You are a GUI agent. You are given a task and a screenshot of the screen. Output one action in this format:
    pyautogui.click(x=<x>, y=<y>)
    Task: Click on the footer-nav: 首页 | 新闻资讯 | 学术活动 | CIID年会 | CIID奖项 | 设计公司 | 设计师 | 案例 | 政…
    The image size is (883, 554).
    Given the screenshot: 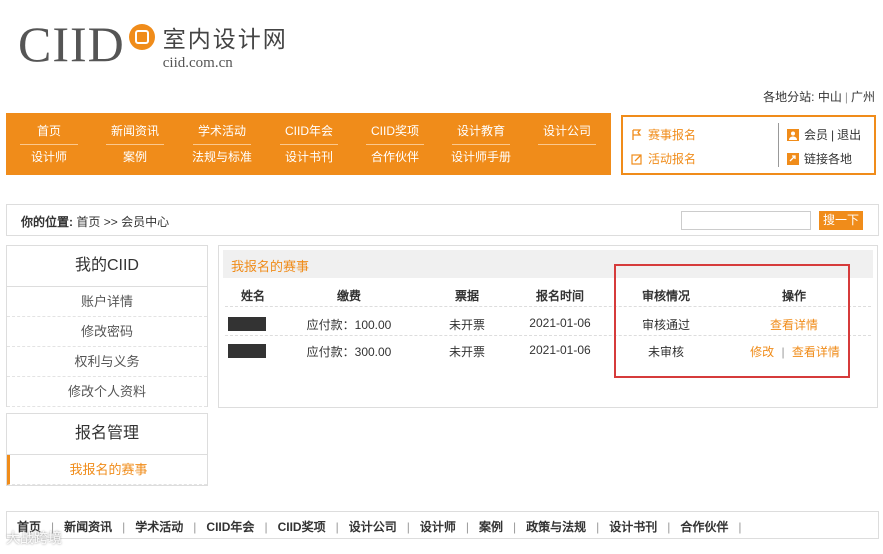 What is the action you would take?
    pyautogui.click(x=442, y=525)
    